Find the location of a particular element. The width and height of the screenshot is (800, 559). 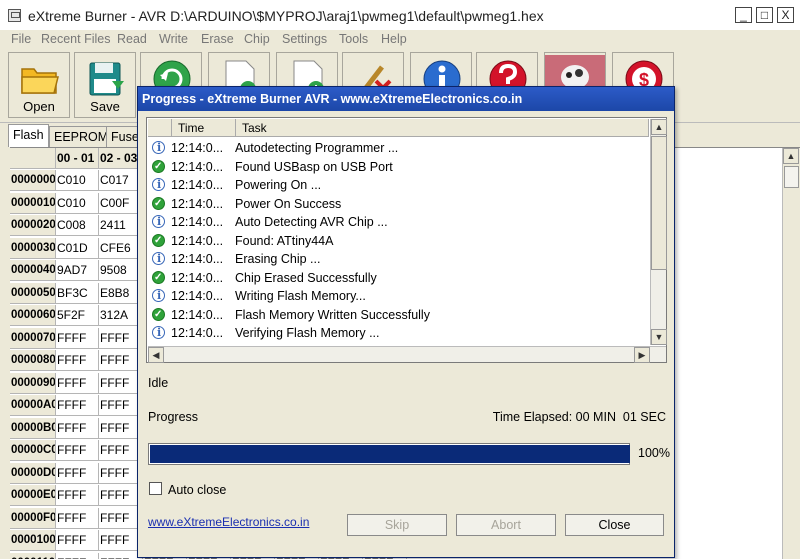

tab-eeprom: EEPROM is located at coordinates (81, 136).